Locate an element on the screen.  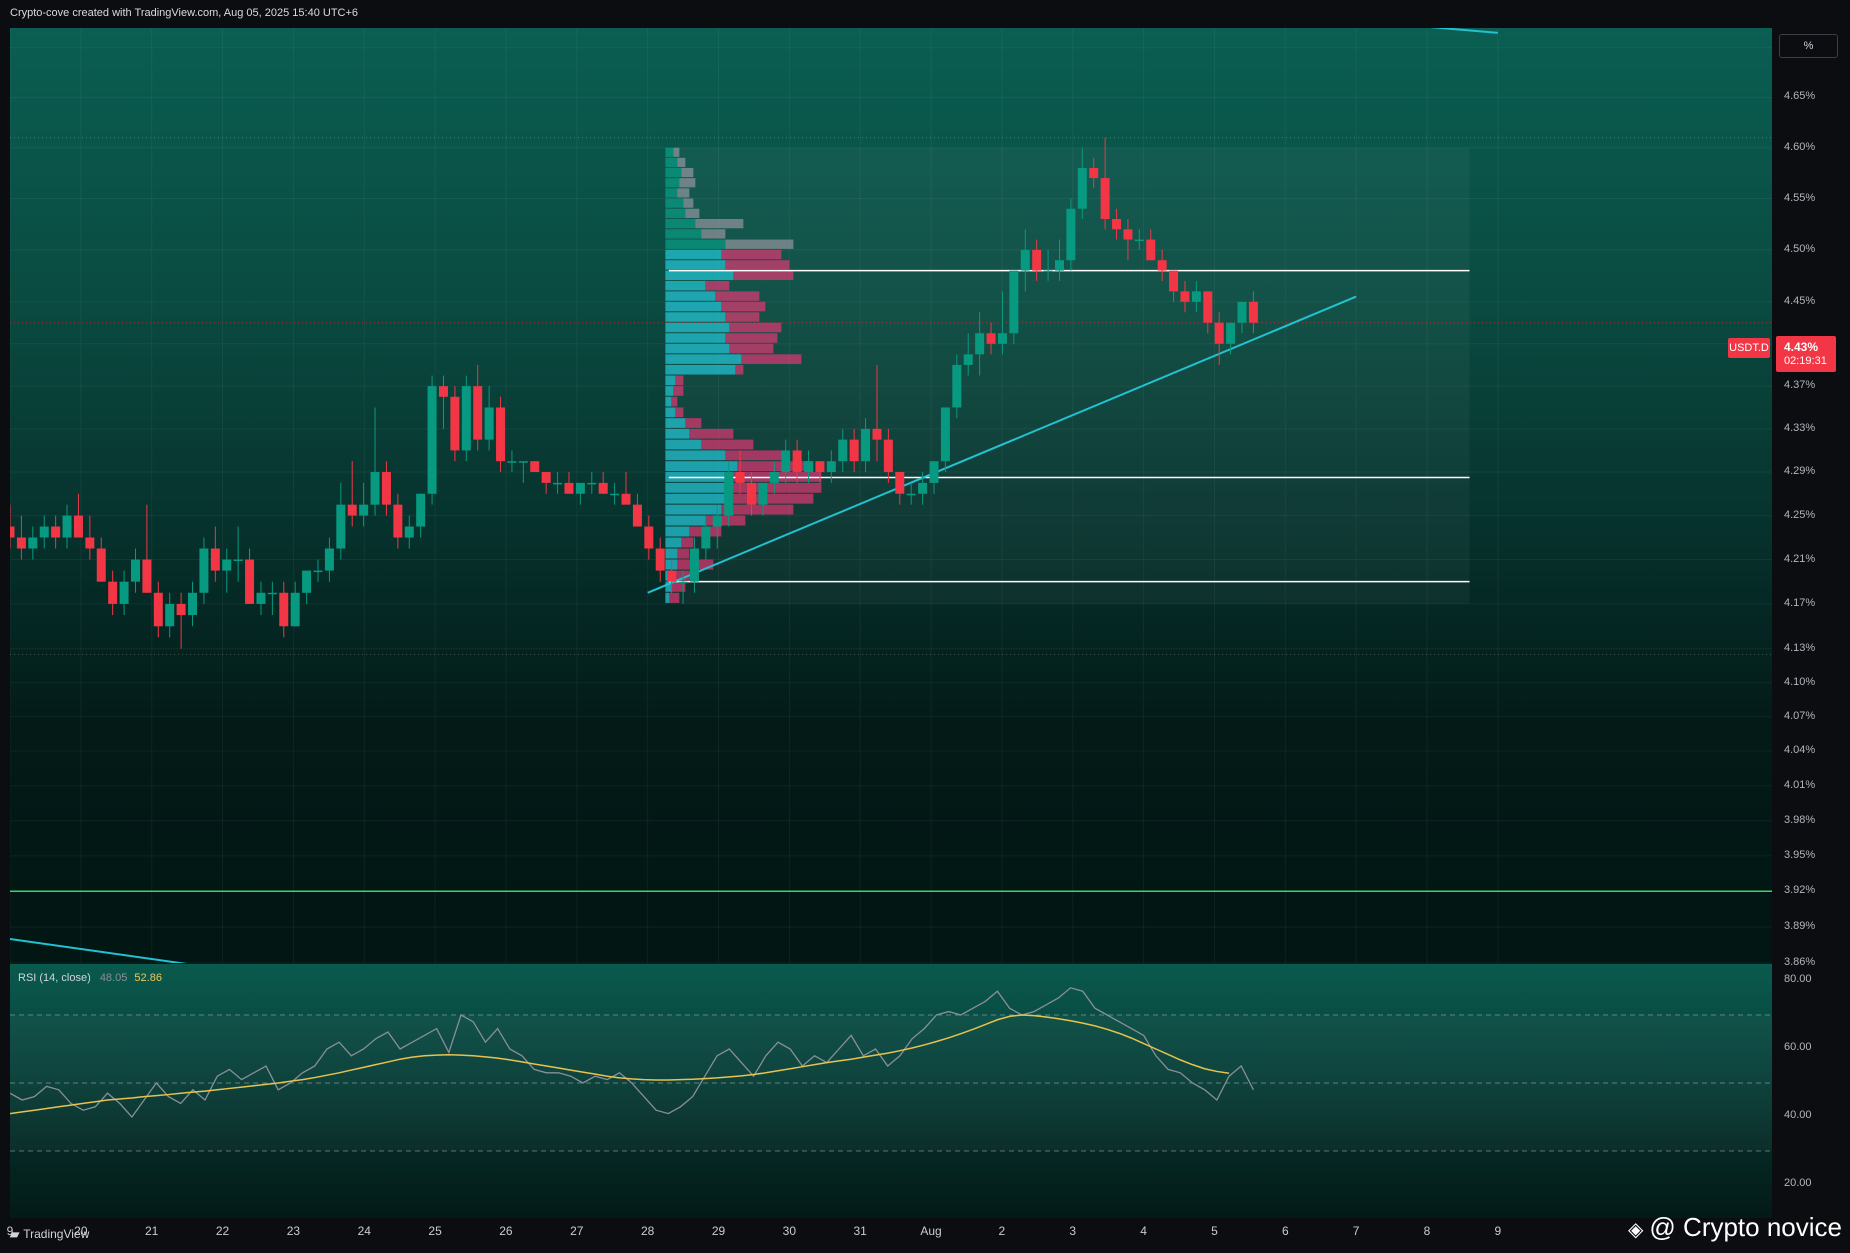
time-tick-label: 31 is located at coordinates (860, 1231).